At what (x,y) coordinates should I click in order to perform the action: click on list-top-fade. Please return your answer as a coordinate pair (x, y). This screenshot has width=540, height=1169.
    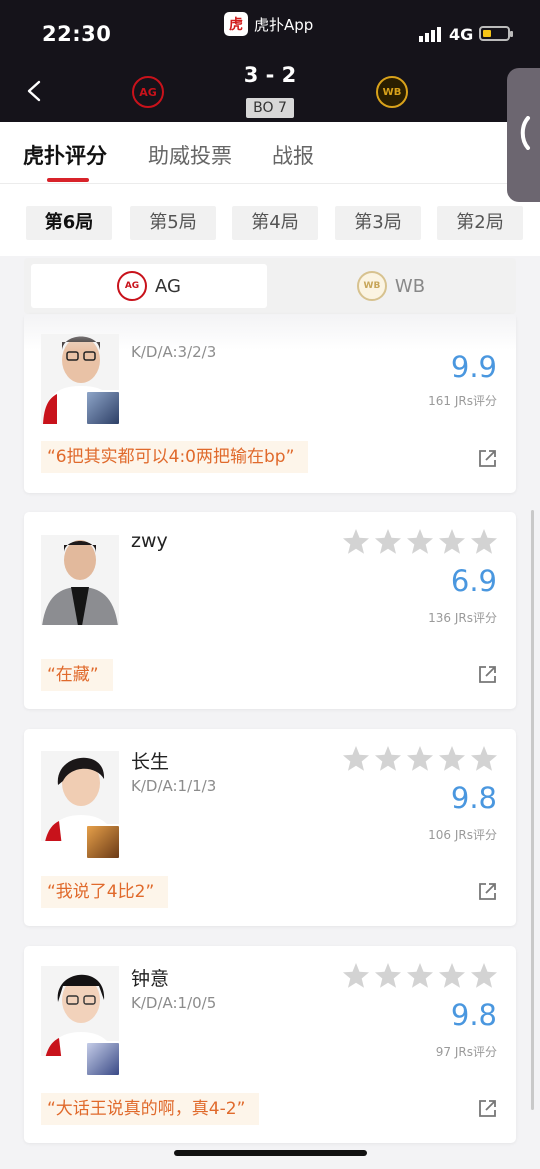
    Looking at the image, I should click on (270, 332).